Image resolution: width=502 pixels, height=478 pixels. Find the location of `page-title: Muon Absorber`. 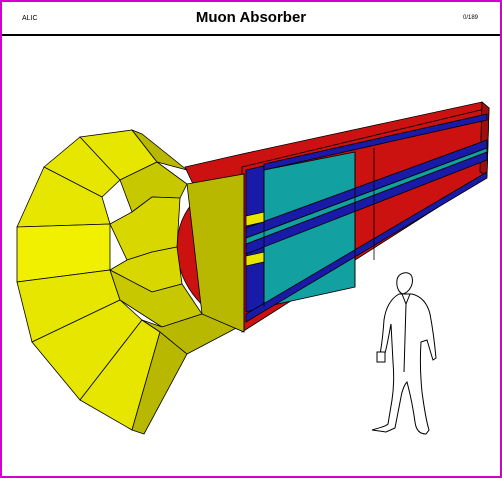

page-title: Muon Absorber is located at coordinates (251, 17).